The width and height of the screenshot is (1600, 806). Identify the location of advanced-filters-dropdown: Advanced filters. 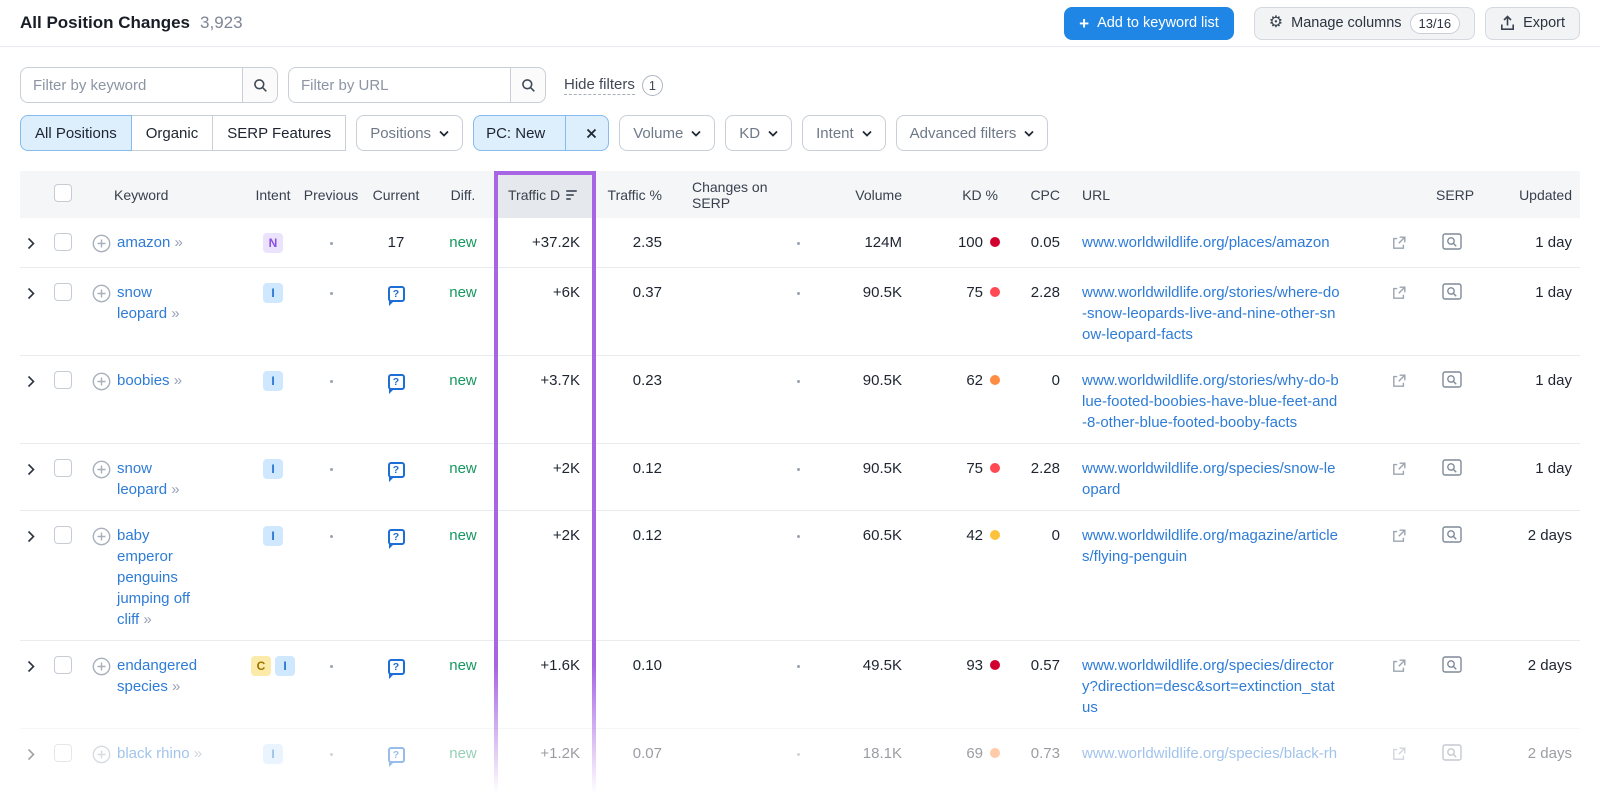
(972, 133).